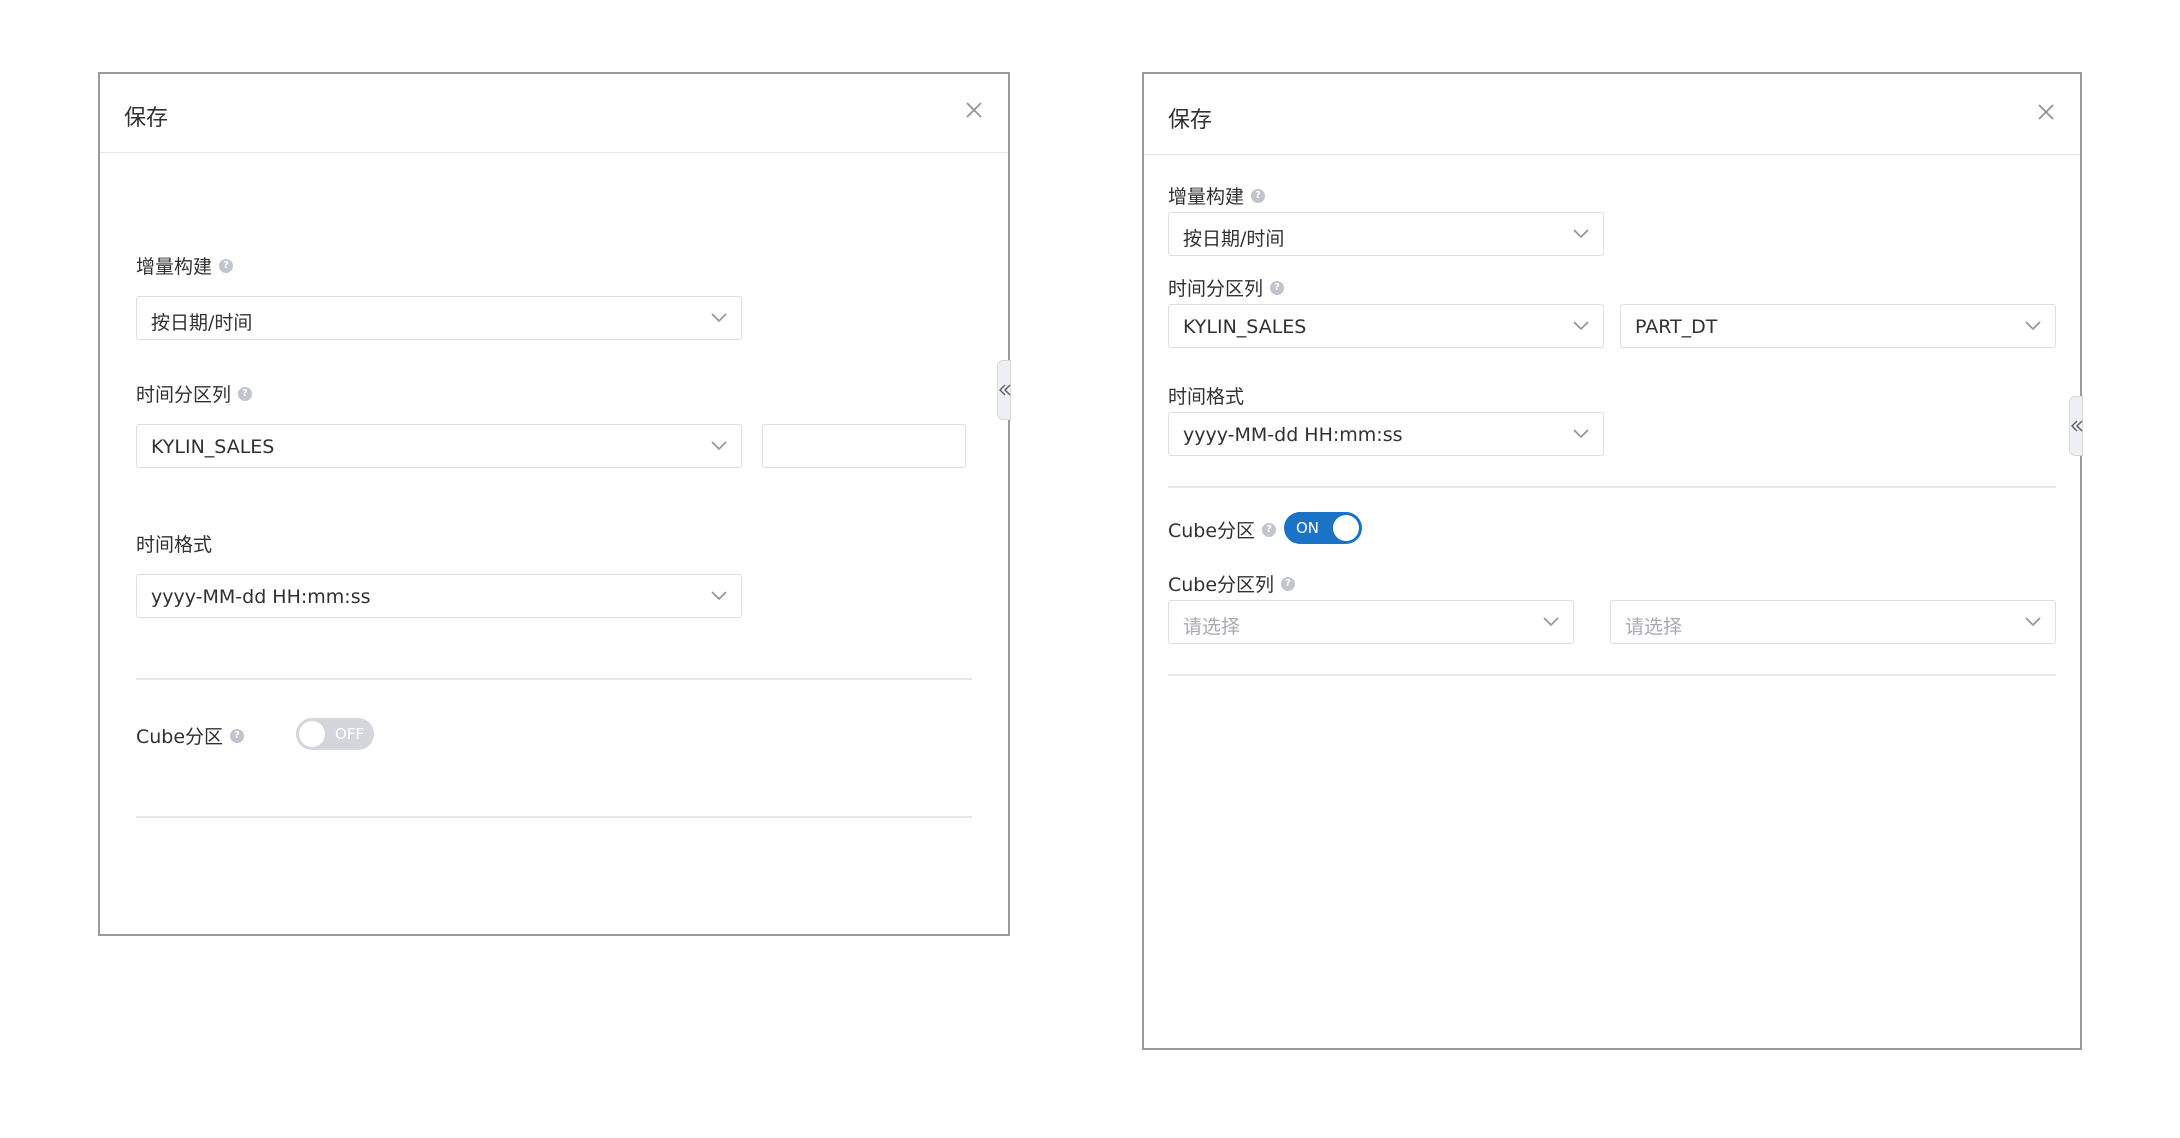 Image resolution: width=2180 pixels, height=1138 pixels. Describe the element at coordinates (1323, 528) in the screenshot. I see `cube-partition-switch: ON` at that location.